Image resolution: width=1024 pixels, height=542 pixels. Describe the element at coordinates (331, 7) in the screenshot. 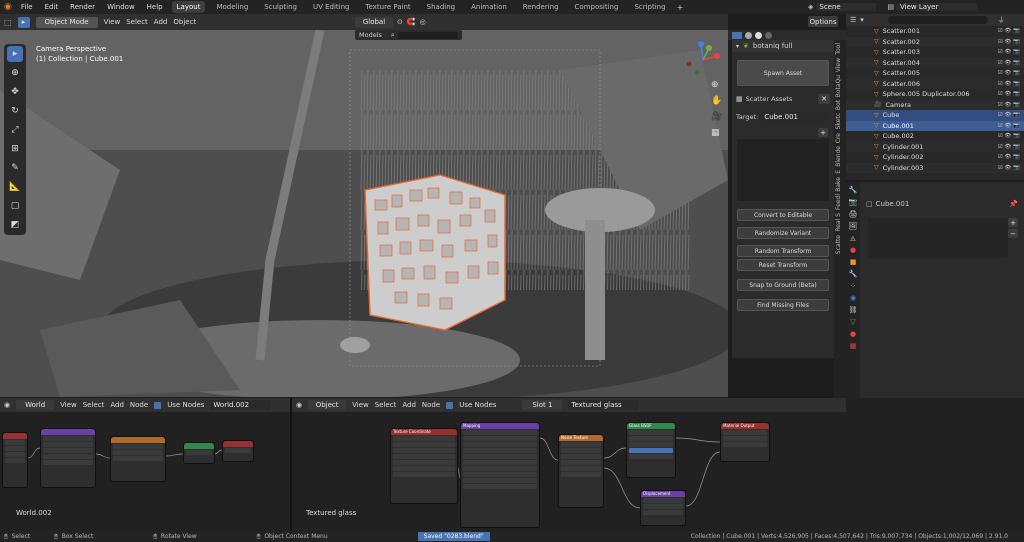

I see `tab-uv-editing: UV Editing` at that location.